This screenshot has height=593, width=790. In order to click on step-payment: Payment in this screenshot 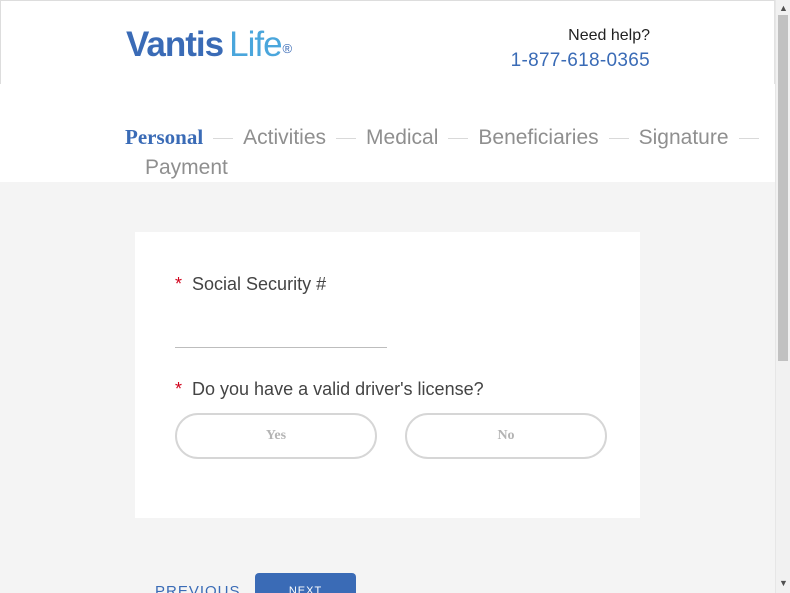, I will do `click(447, 168)`.